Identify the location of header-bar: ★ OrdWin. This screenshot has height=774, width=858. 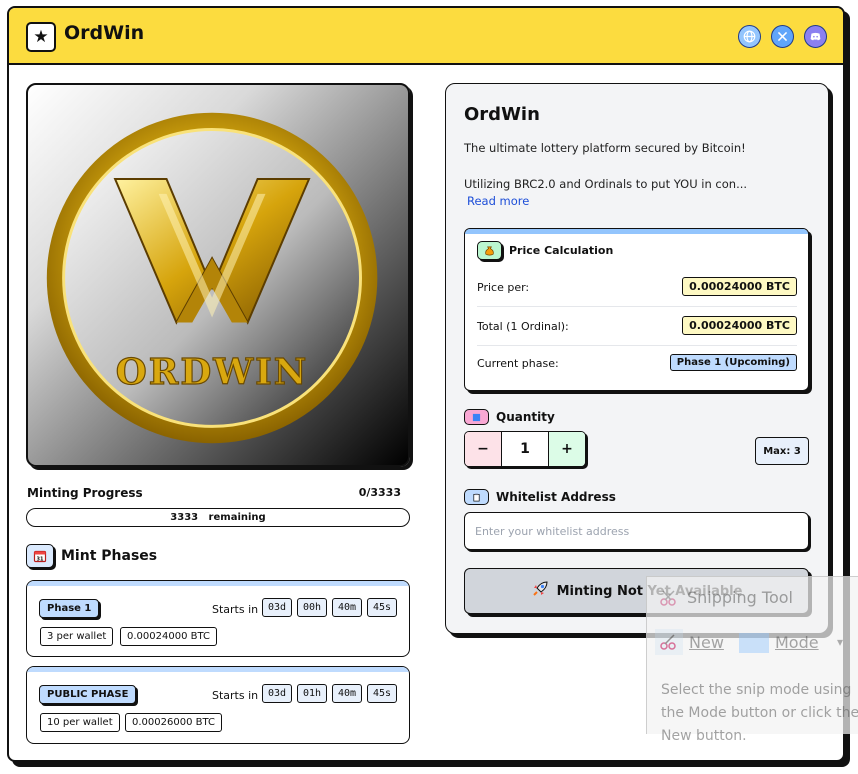
(426, 36).